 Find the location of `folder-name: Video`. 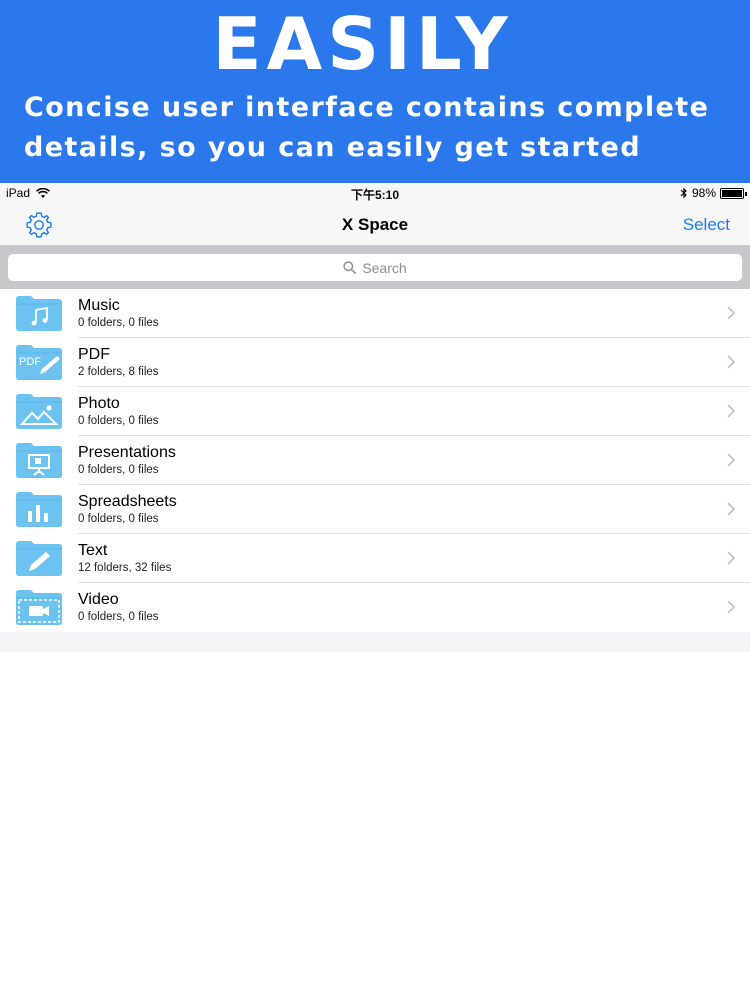

folder-name: Video is located at coordinates (98, 599).